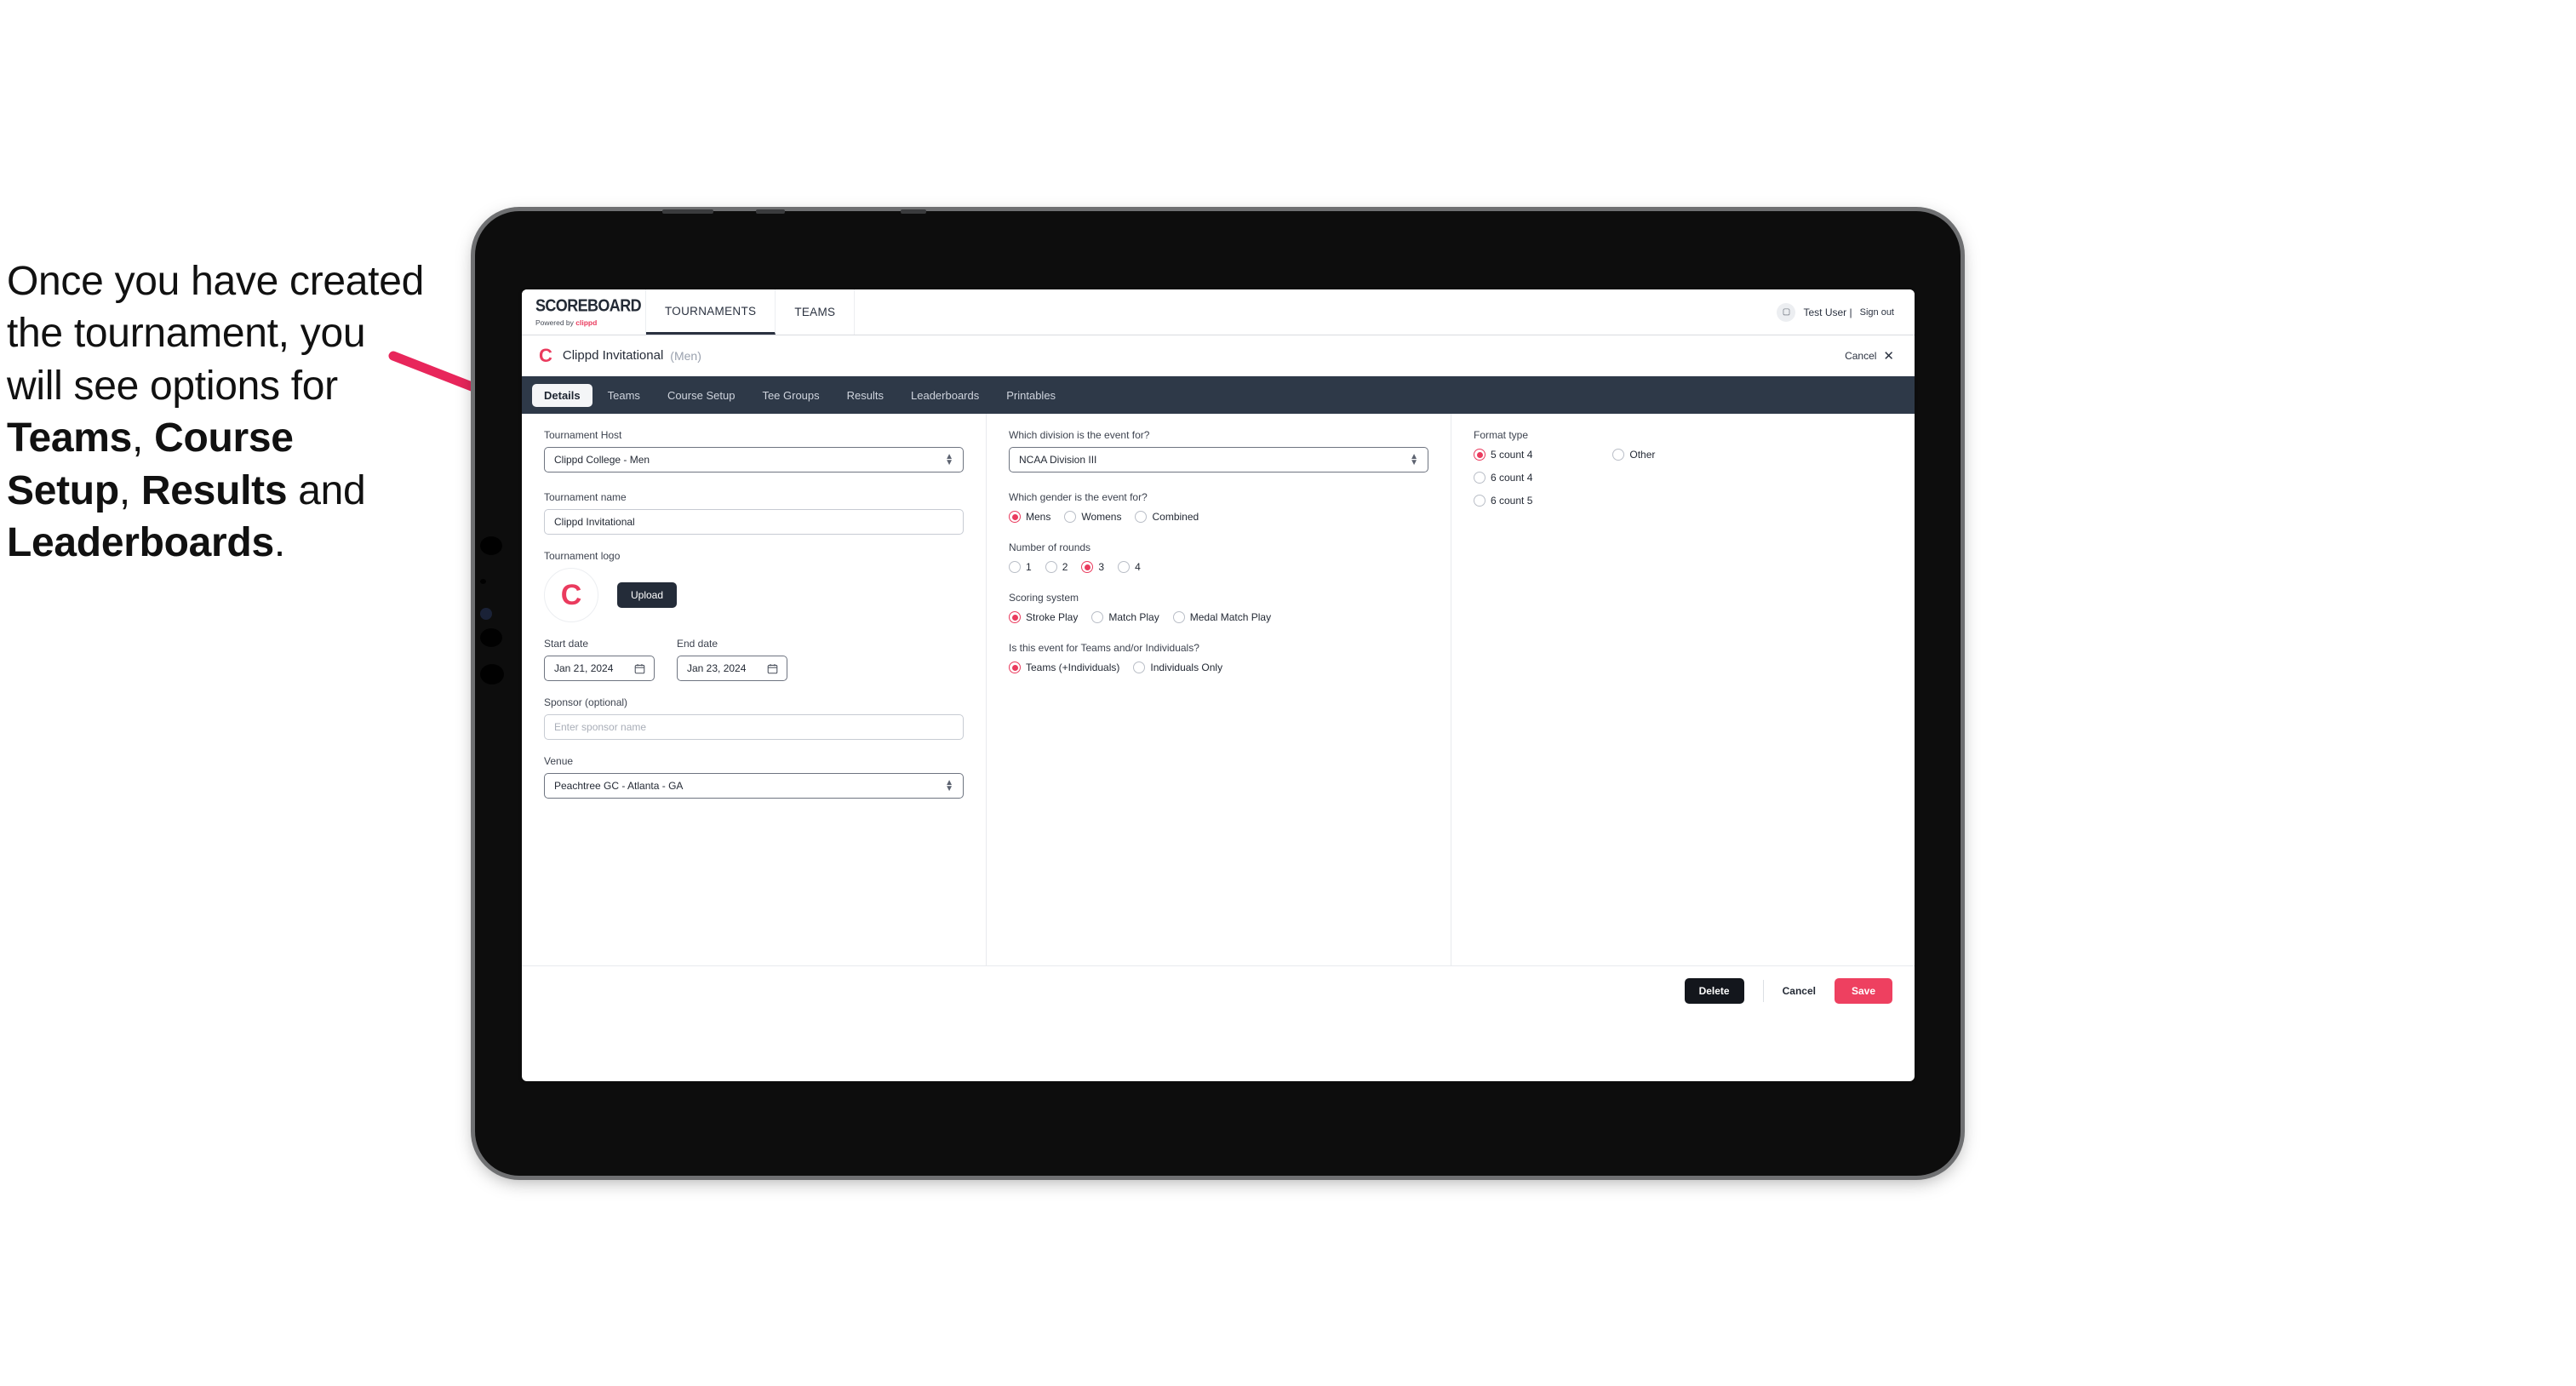 The height and width of the screenshot is (1386, 2576). What do you see at coordinates (486, 614) in the screenshot?
I see `bezel-indicator-led` at bounding box center [486, 614].